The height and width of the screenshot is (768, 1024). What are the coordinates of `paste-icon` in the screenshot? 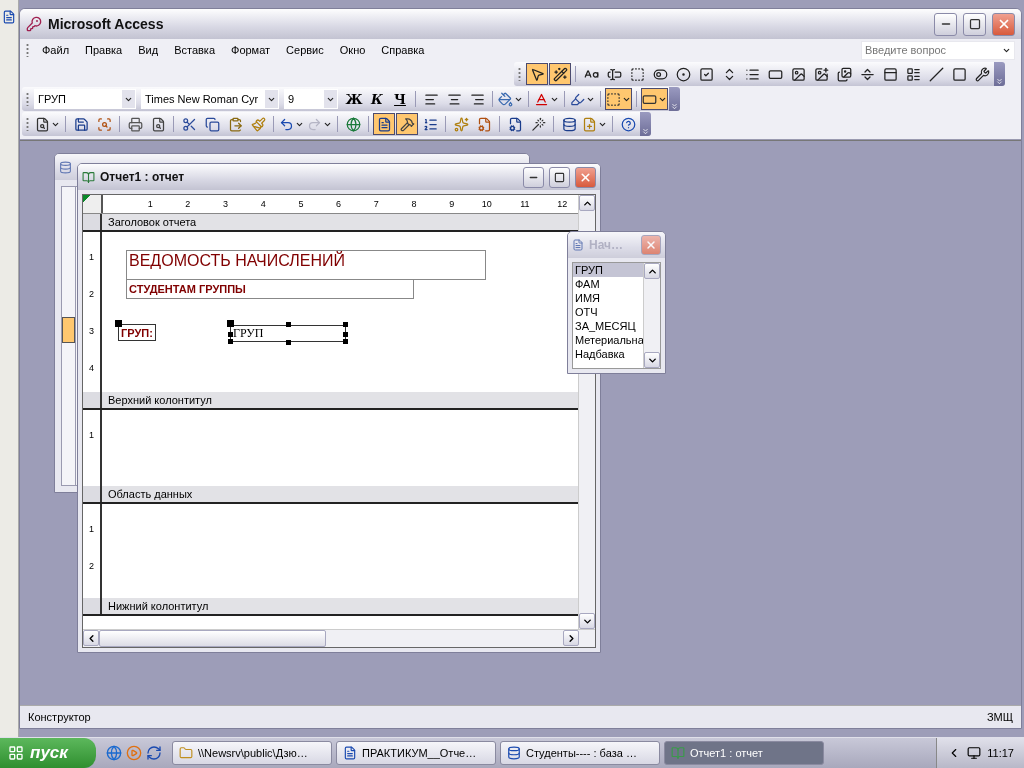 It's located at (235, 124).